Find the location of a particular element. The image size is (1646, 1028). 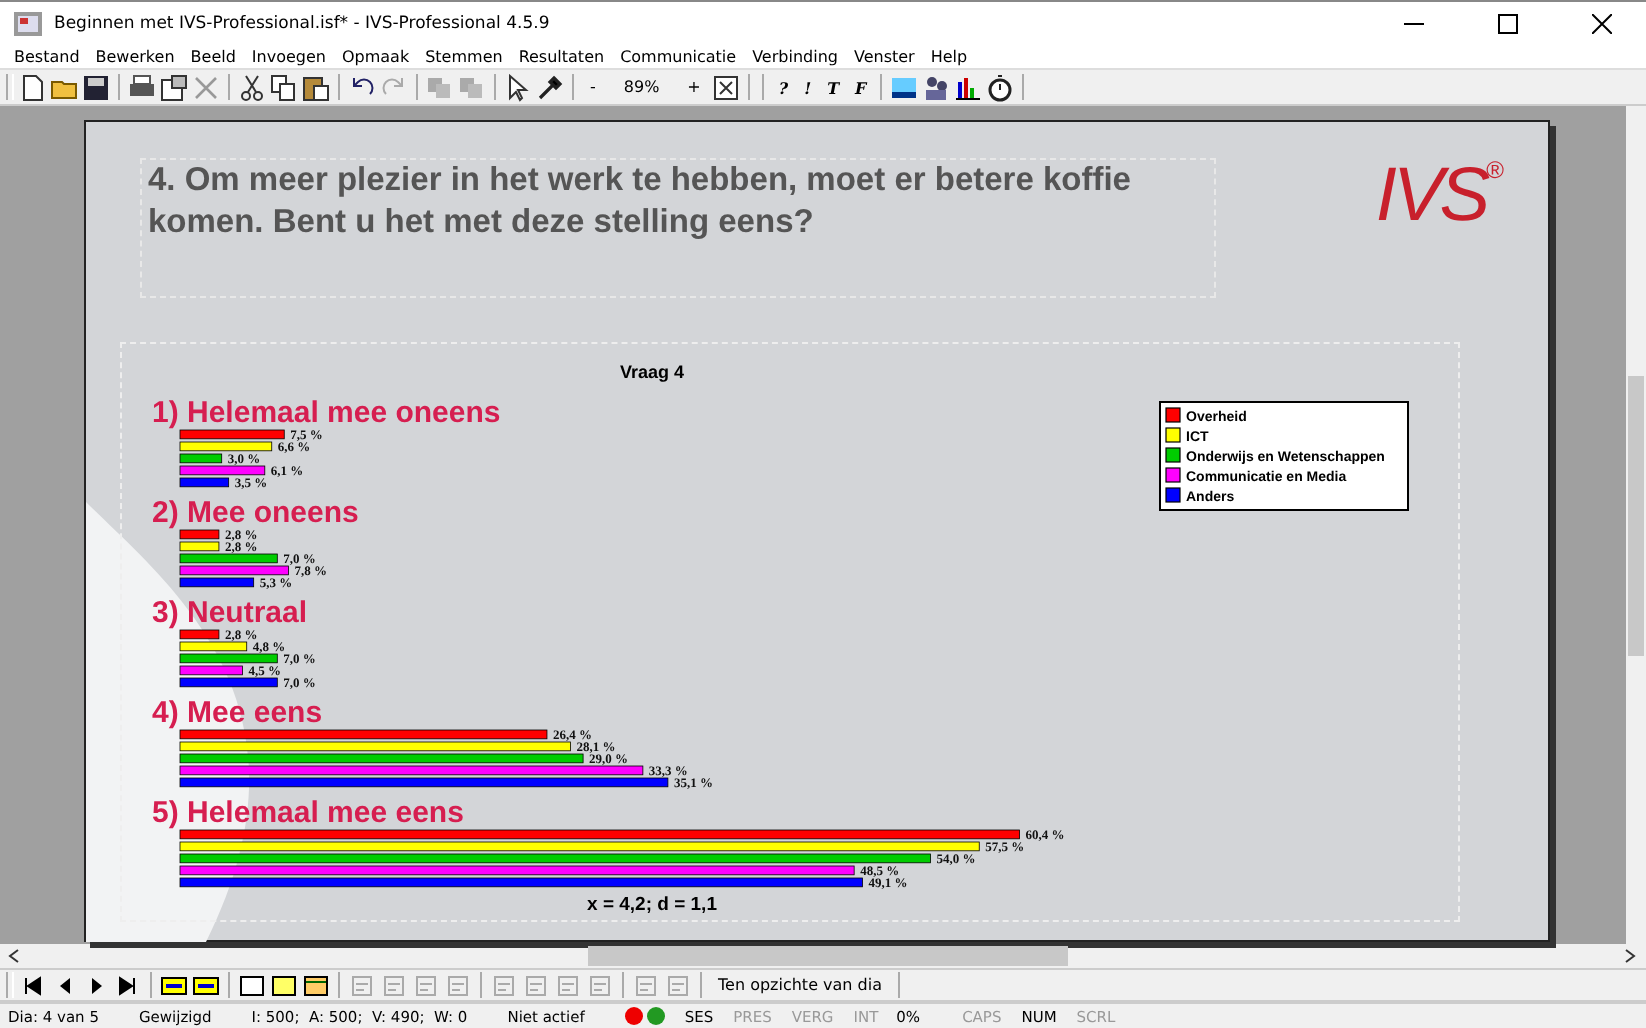

format-button: ? is located at coordinates (783, 87).